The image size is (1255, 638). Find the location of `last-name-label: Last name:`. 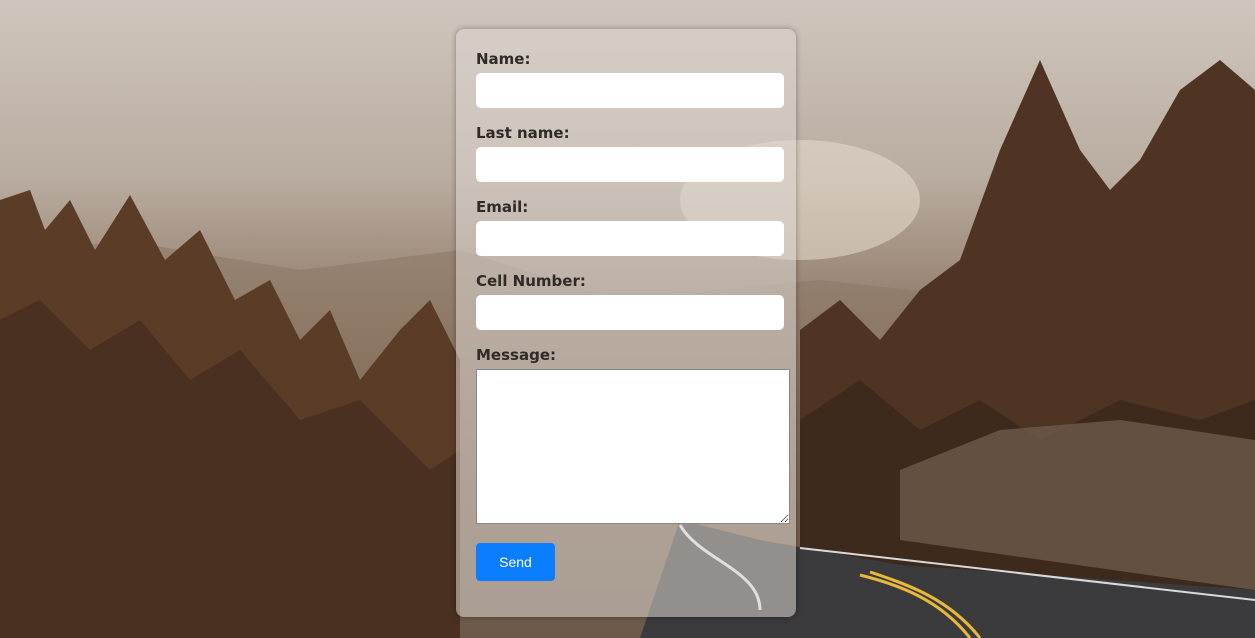

last-name-label: Last name: is located at coordinates (523, 133).